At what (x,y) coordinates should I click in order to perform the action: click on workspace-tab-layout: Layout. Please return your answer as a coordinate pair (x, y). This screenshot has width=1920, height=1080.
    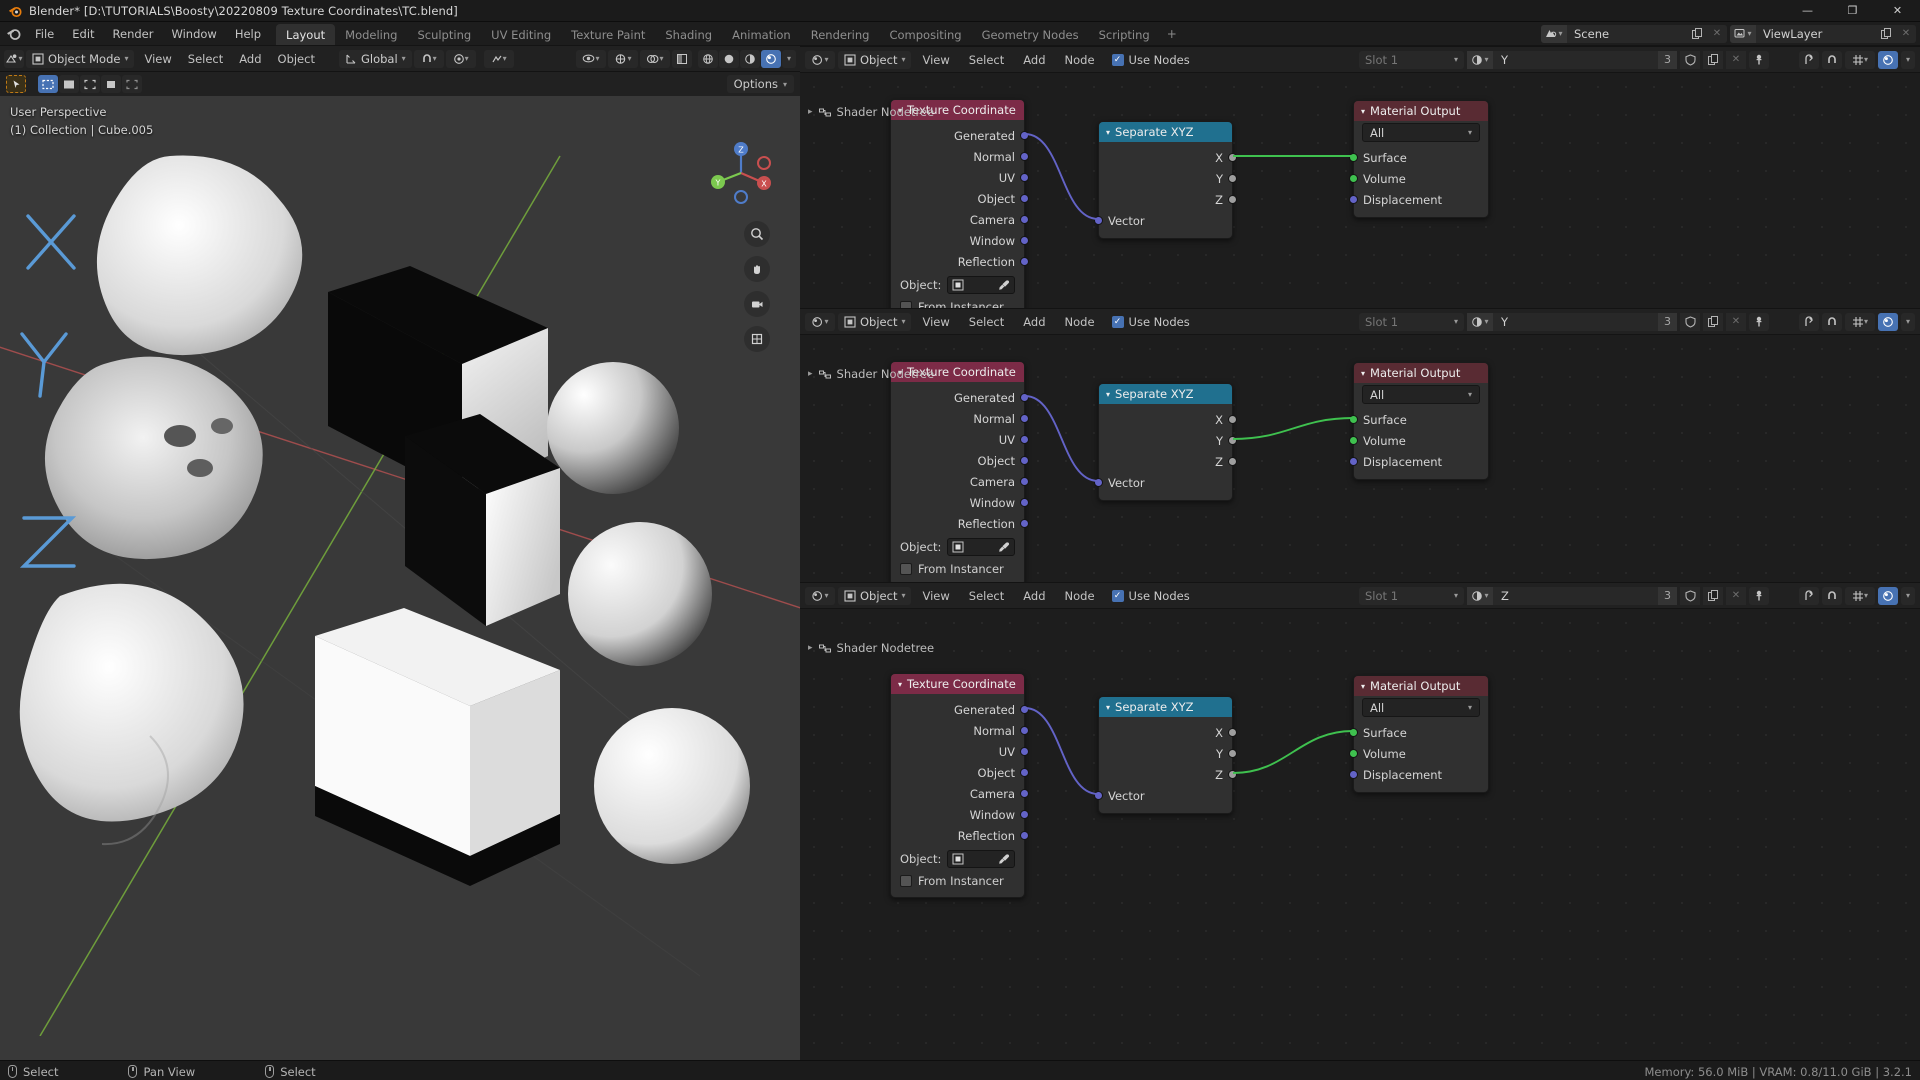
    Looking at the image, I should click on (306, 34).